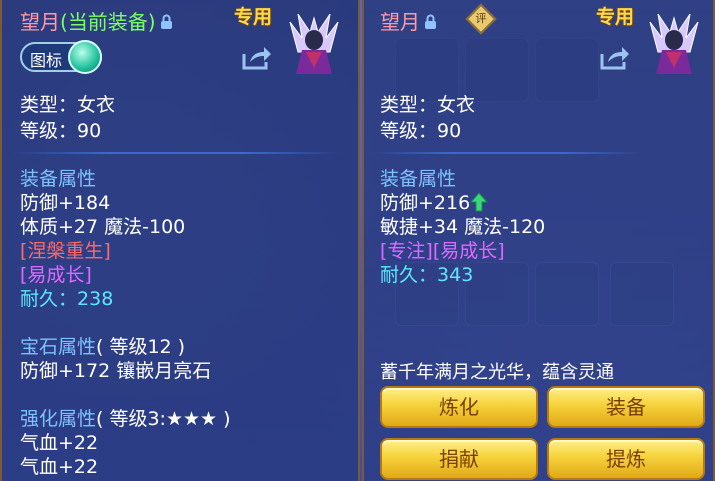  What do you see at coordinates (95, 299) in the screenshot?
I see `durability-value: 238` at bounding box center [95, 299].